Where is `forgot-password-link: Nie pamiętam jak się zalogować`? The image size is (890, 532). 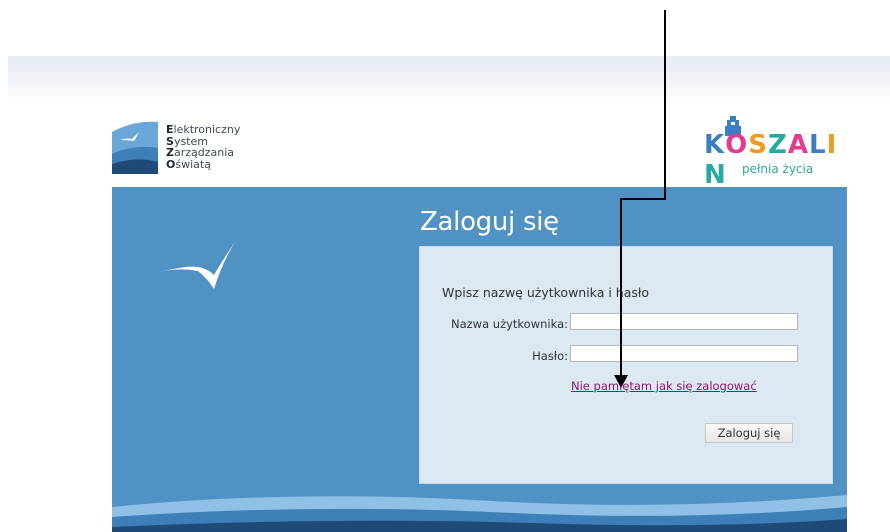
forgot-password-link: Nie pamiętam jak się zalogować is located at coordinates (664, 386).